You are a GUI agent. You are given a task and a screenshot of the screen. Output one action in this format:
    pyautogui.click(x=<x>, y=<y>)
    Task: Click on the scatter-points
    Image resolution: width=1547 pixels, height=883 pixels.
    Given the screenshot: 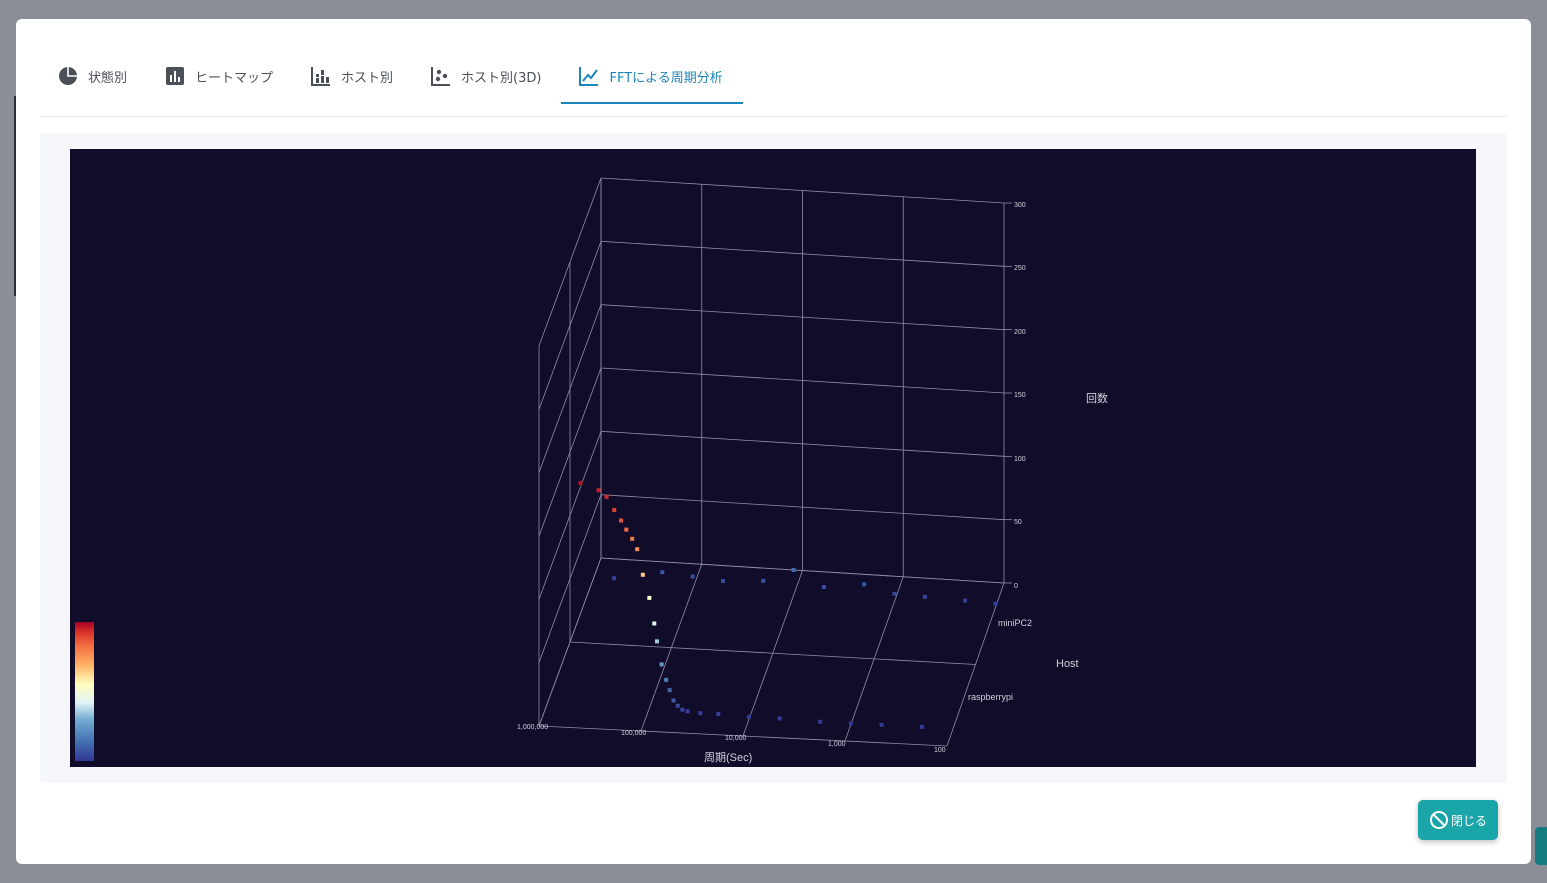 What is the action you would take?
    pyautogui.click(x=788, y=604)
    